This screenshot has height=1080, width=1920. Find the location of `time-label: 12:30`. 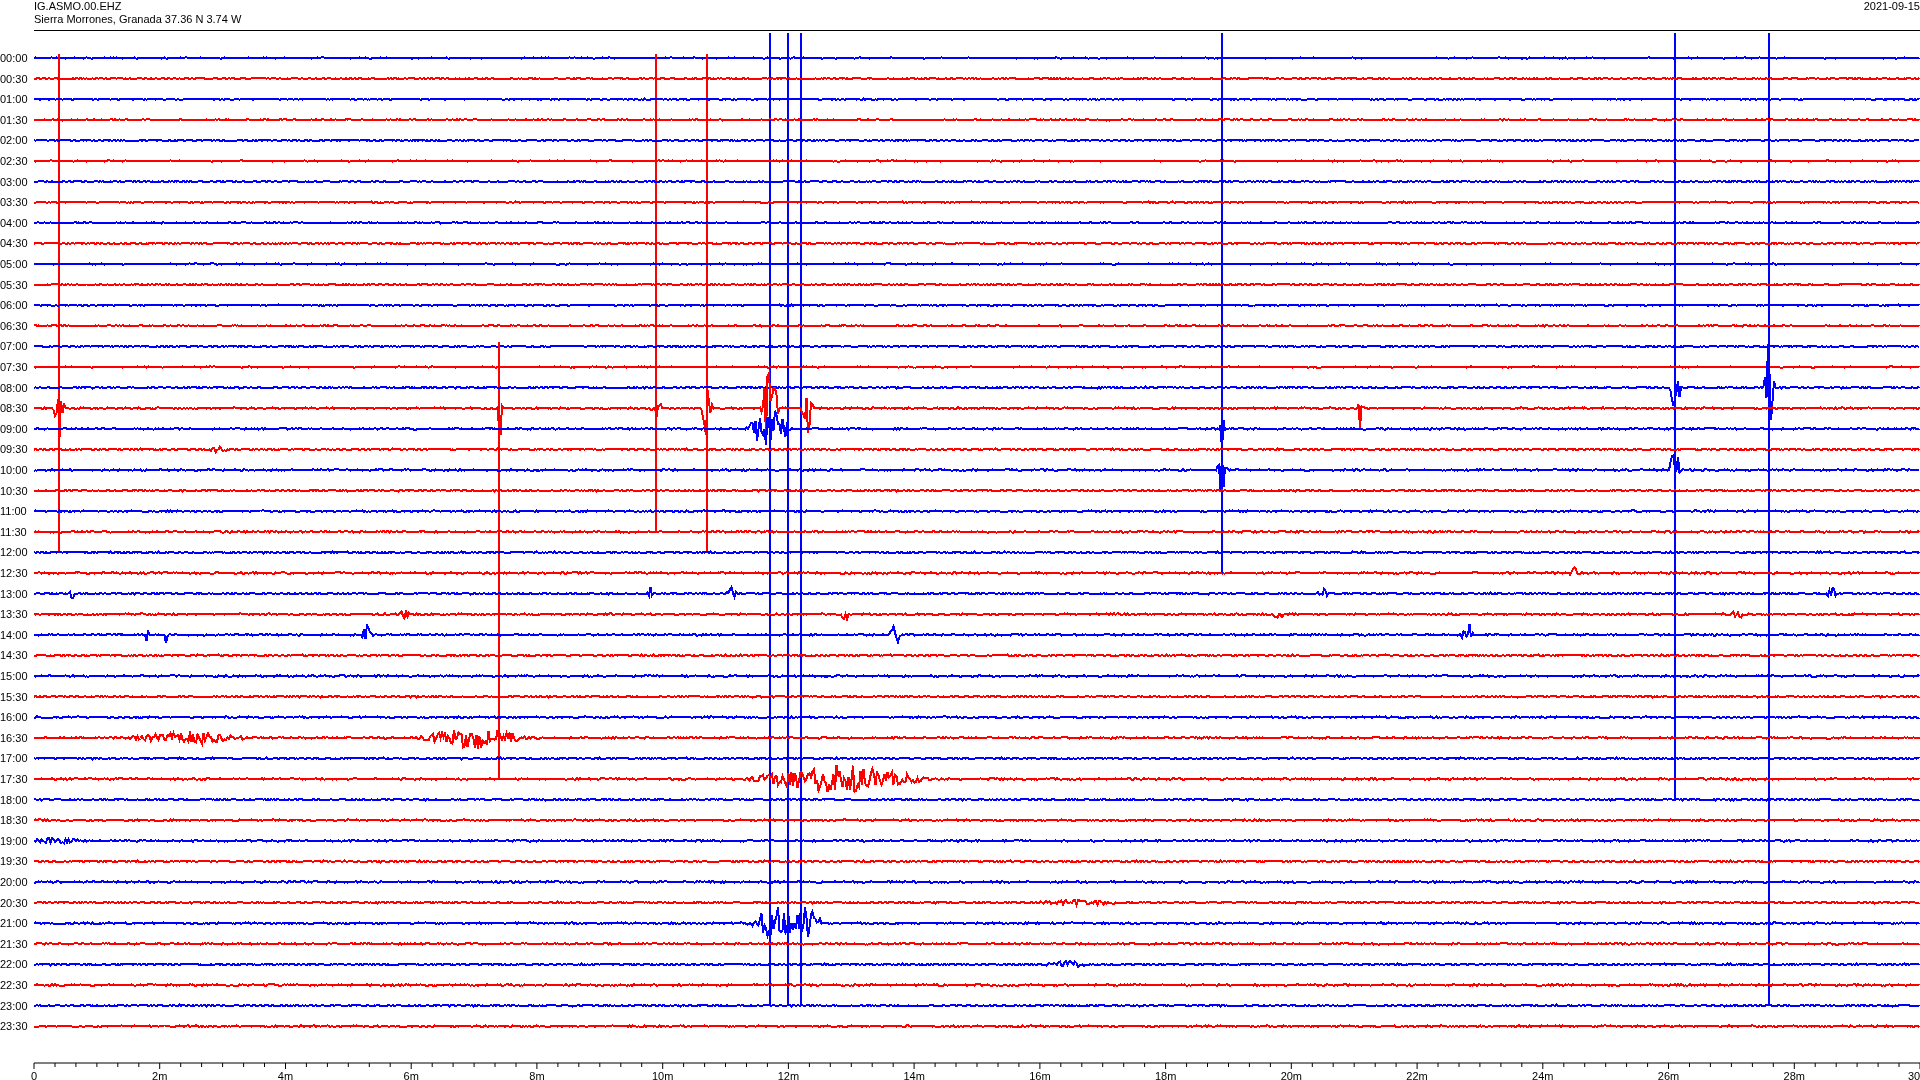

time-label: 12:30 is located at coordinates (14, 573).